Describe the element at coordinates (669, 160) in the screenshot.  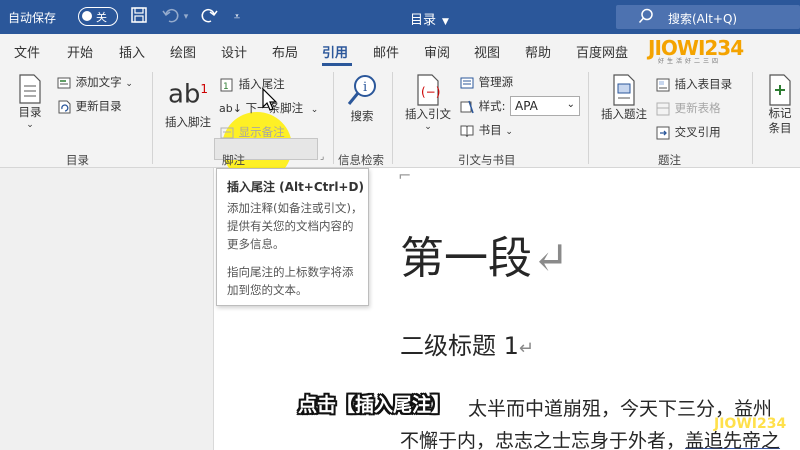
I see `group-label-captions: 题注` at that location.